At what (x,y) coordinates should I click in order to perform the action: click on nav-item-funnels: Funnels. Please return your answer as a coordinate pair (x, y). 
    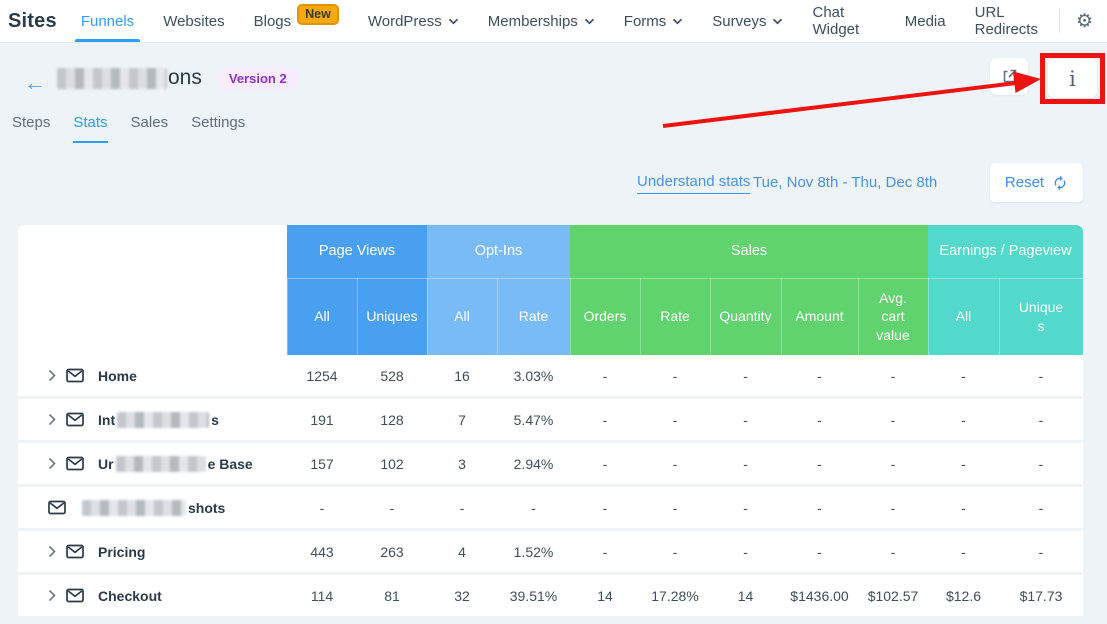
    Looking at the image, I should click on (107, 21).